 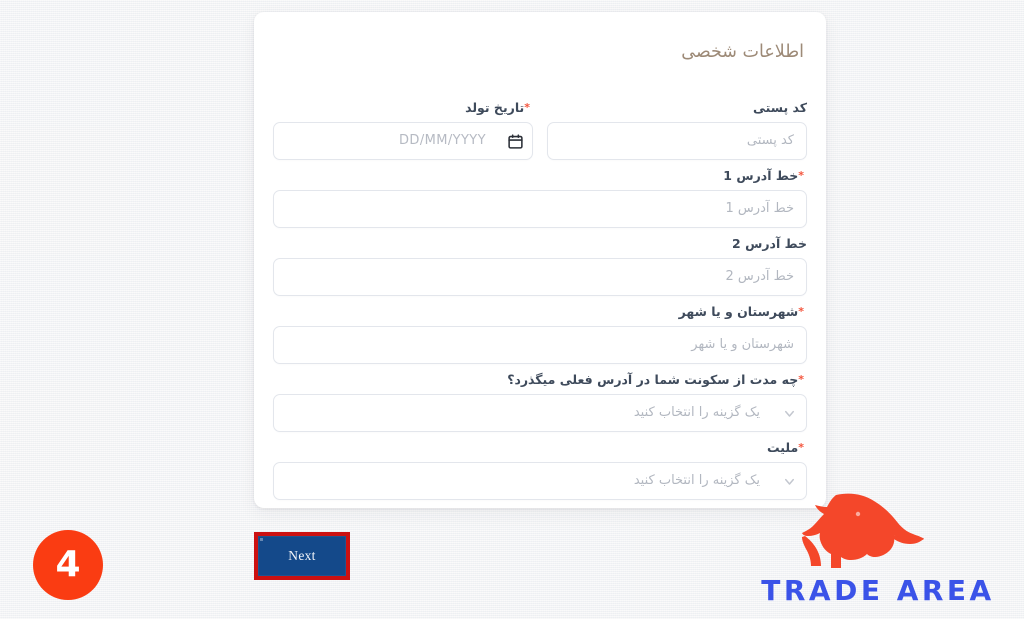 What do you see at coordinates (742, 344) in the screenshot?
I see `city-or-county-placeholder: شهرستان و یا شهر` at bounding box center [742, 344].